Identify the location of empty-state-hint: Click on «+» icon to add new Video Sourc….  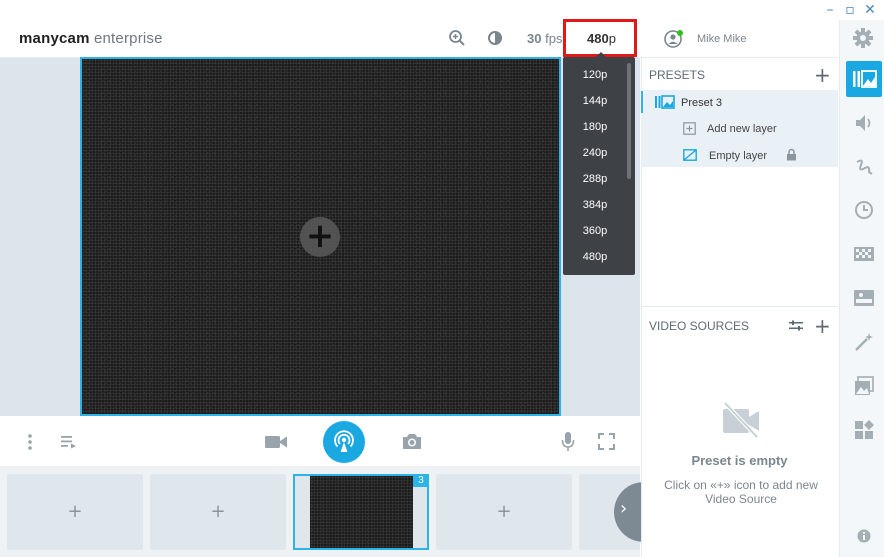
(741, 492).